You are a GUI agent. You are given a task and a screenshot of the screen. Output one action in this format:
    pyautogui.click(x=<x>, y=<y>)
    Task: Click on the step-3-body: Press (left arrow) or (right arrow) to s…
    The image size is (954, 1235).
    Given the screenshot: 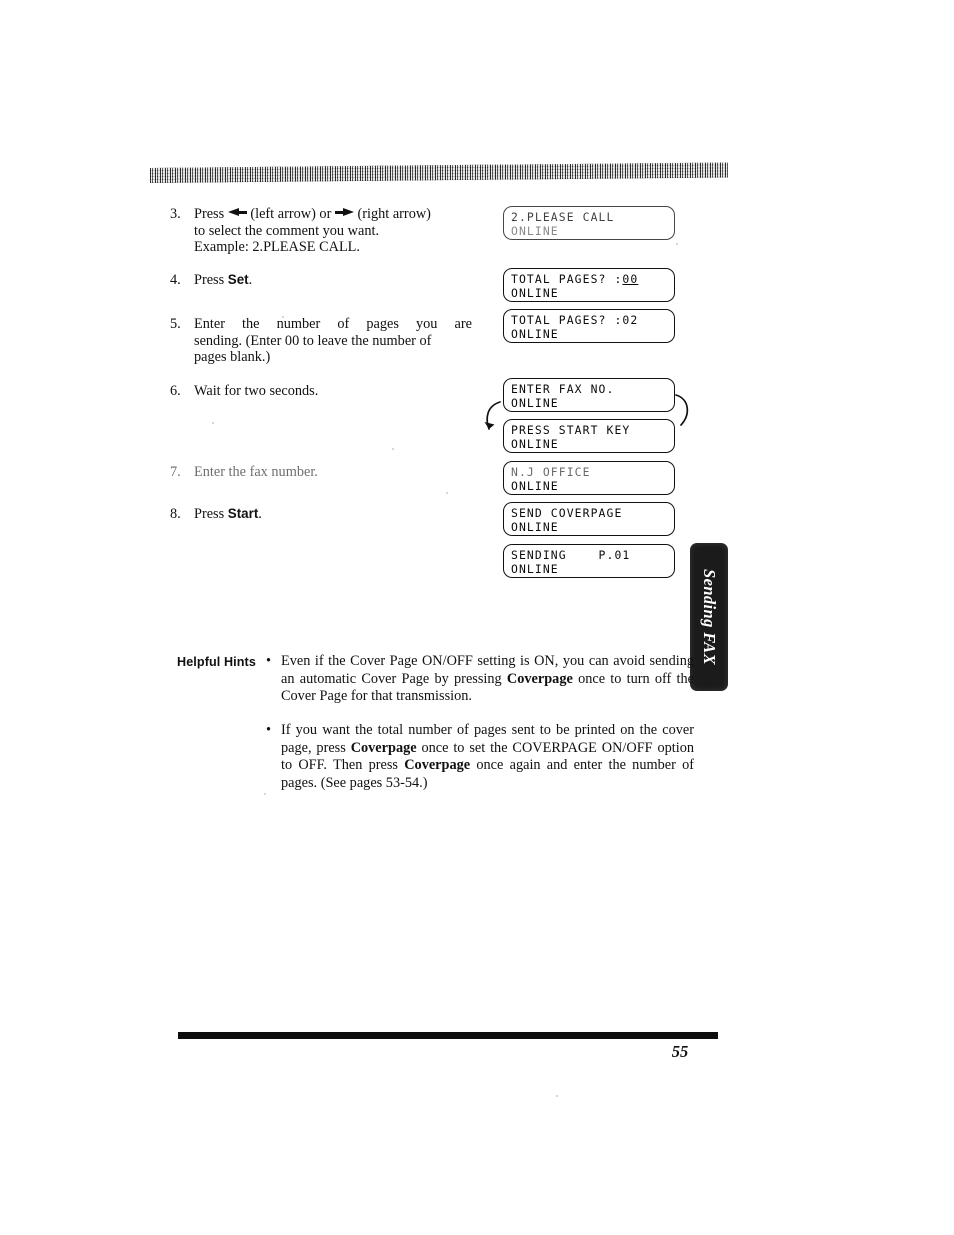 What is the action you would take?
    pyautogui.click(x=332, y=231)
    